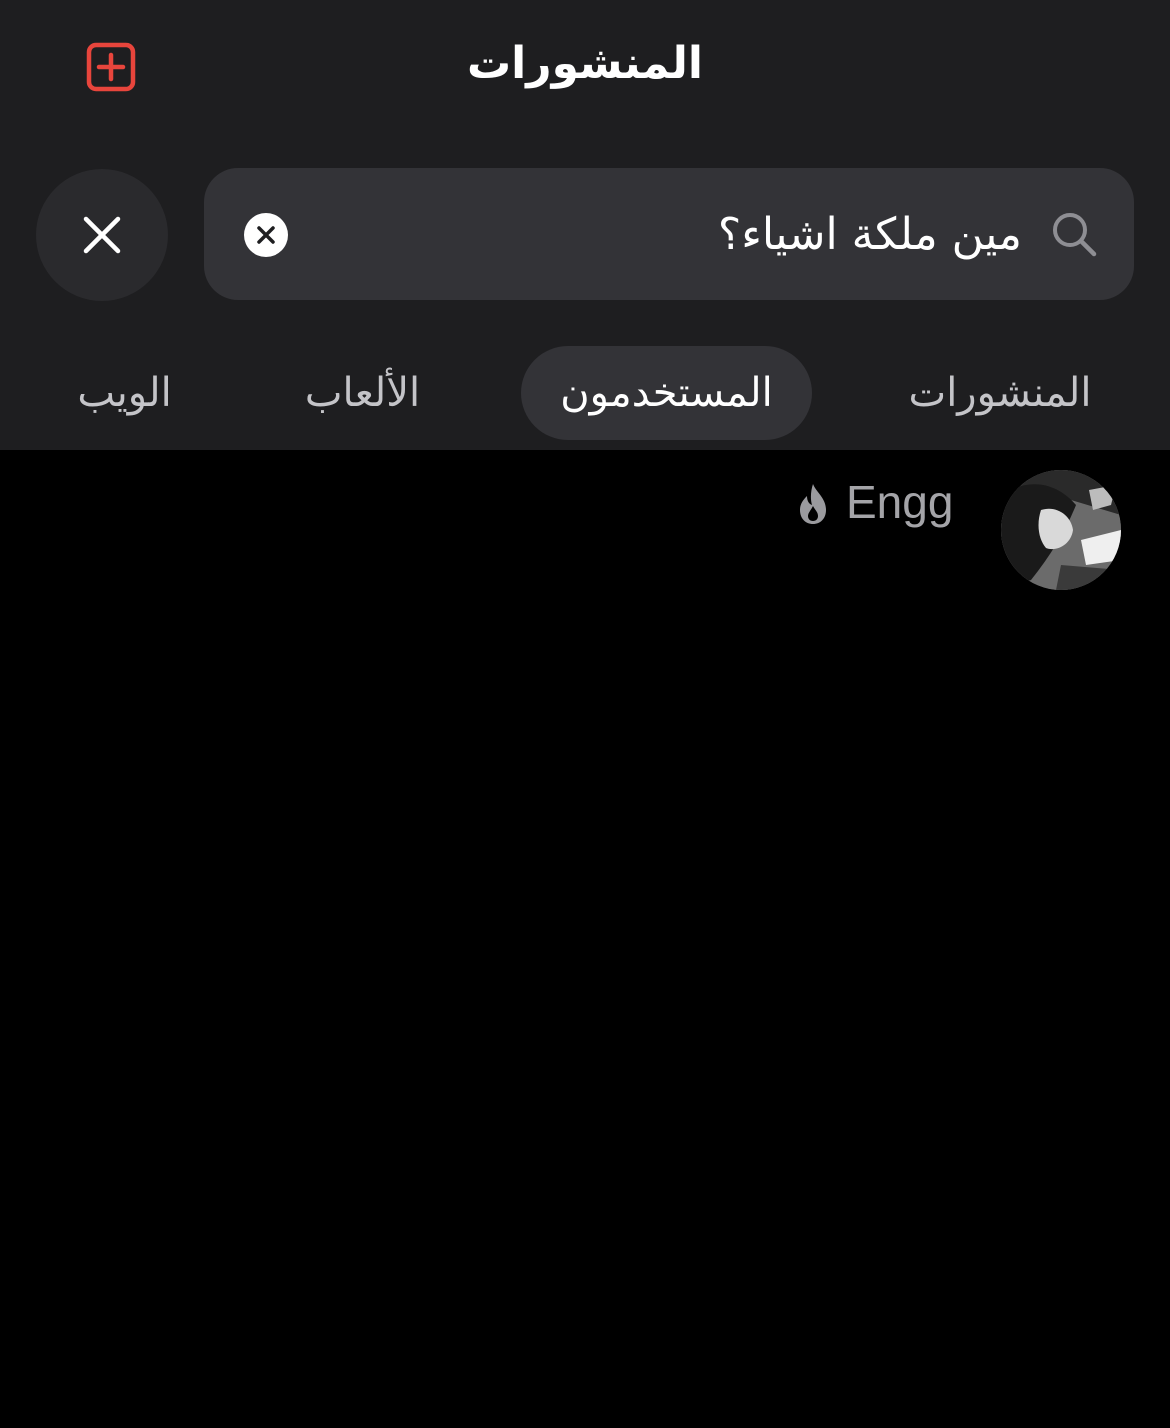 The height and width of the screenshot is (1428, 1170). I want to click on avatar, so click(1061, 530).